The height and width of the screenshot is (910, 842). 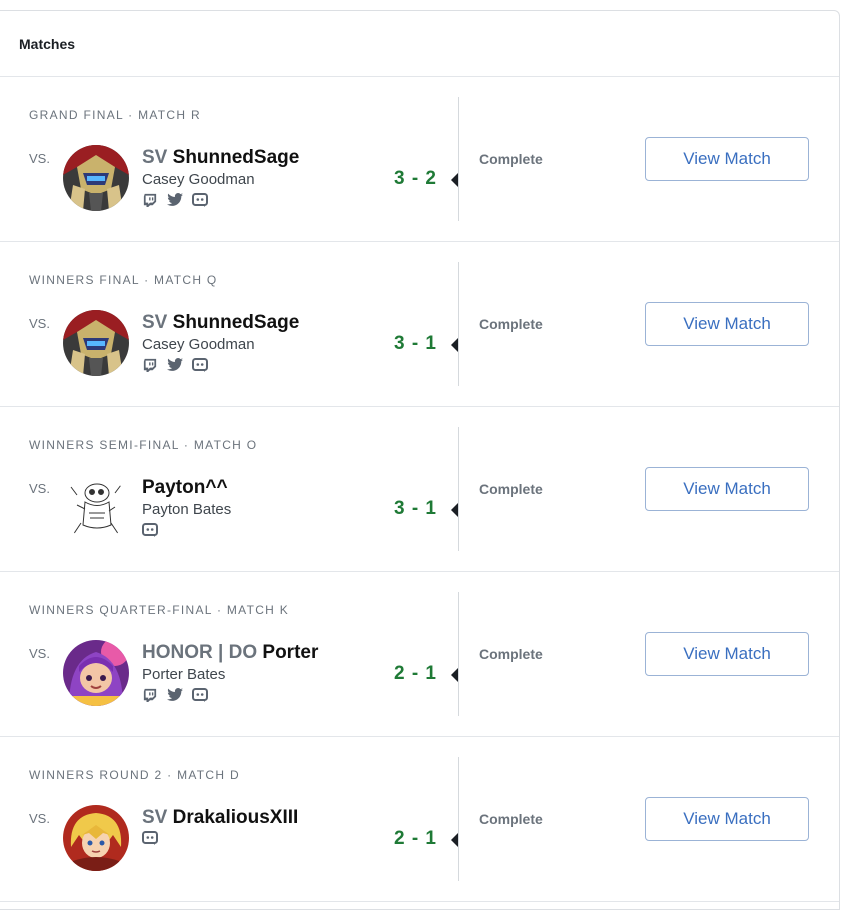 What do you see at coordinates (235, 817) in the screenshot?
I see `gamertag: DrakaliousXIII` at bounding box center [235, 817].